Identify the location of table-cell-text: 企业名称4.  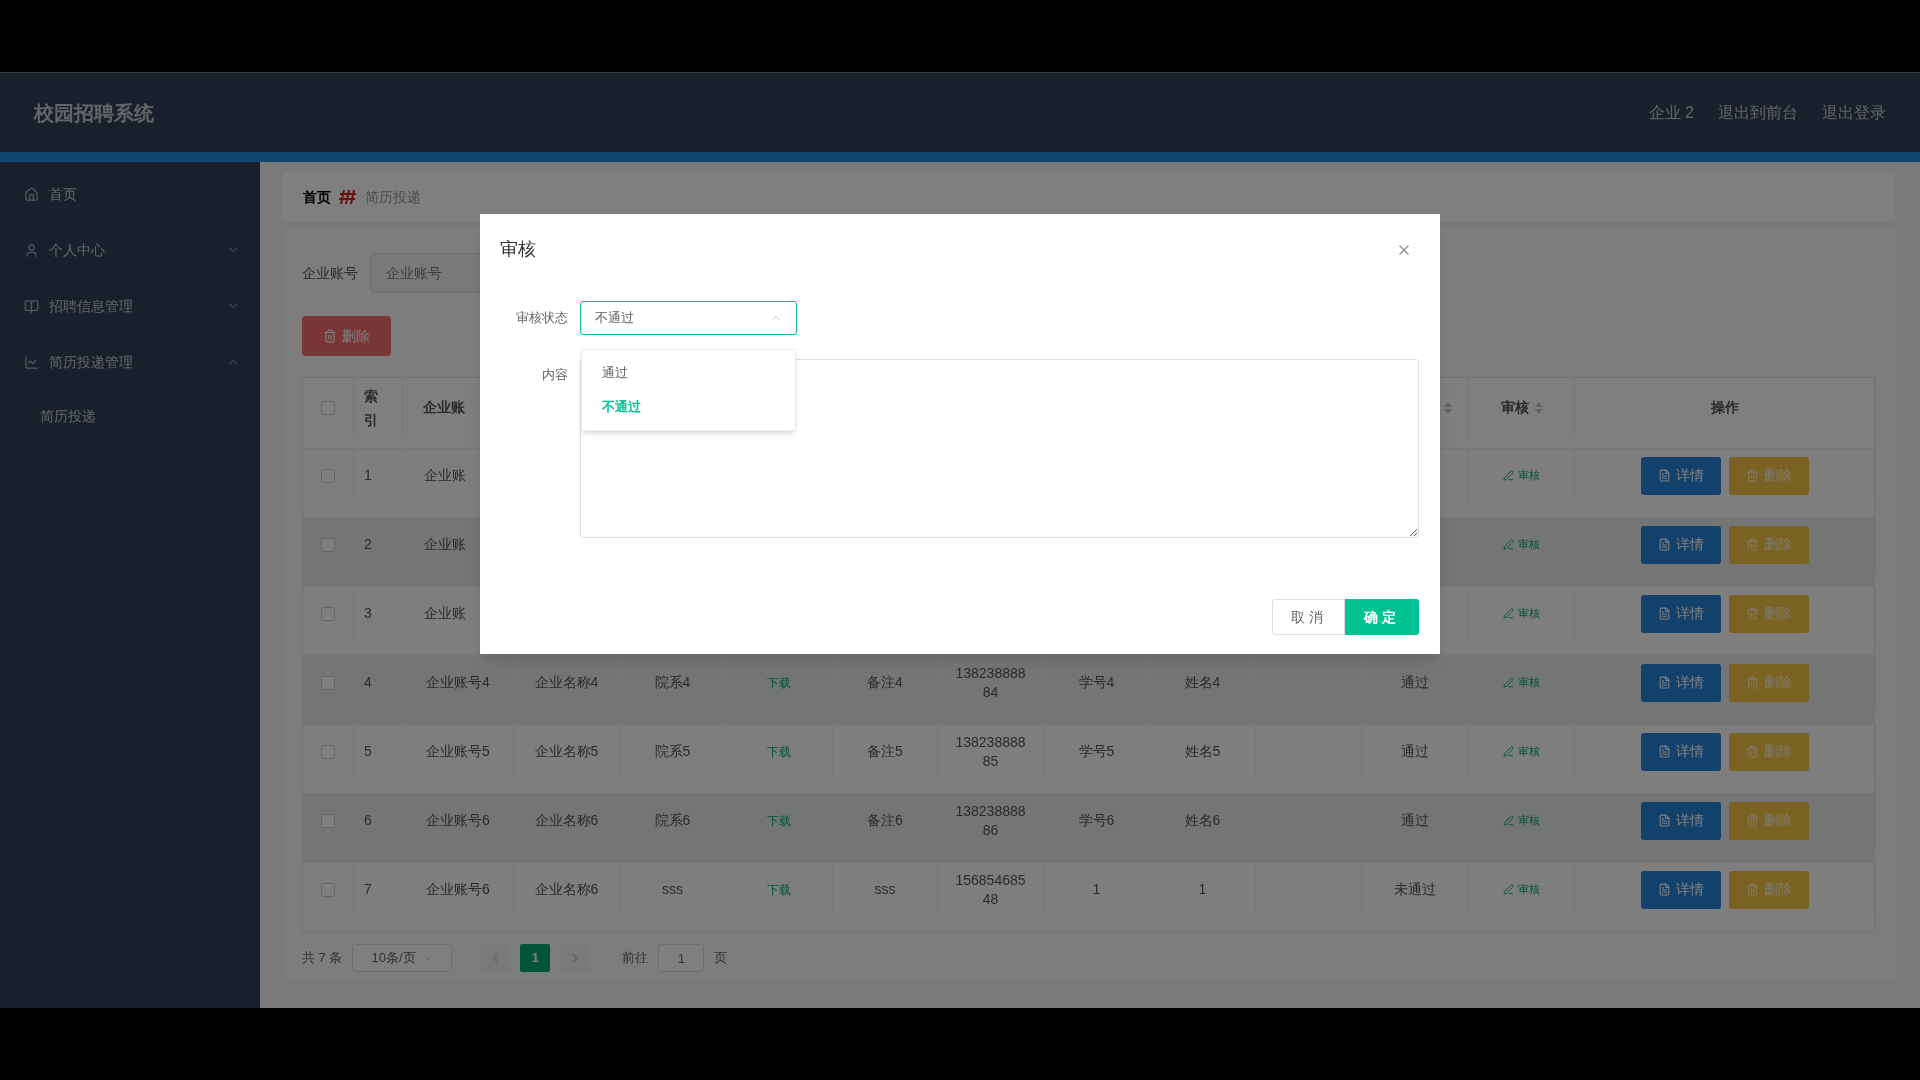
(566, 682).